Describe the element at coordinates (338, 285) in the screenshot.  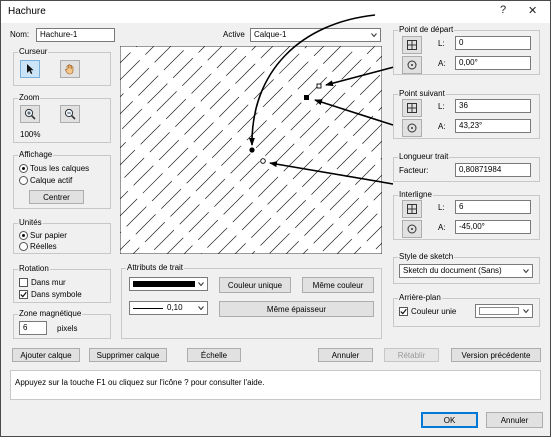
I see `same-color-button: Même couleur` at that location.